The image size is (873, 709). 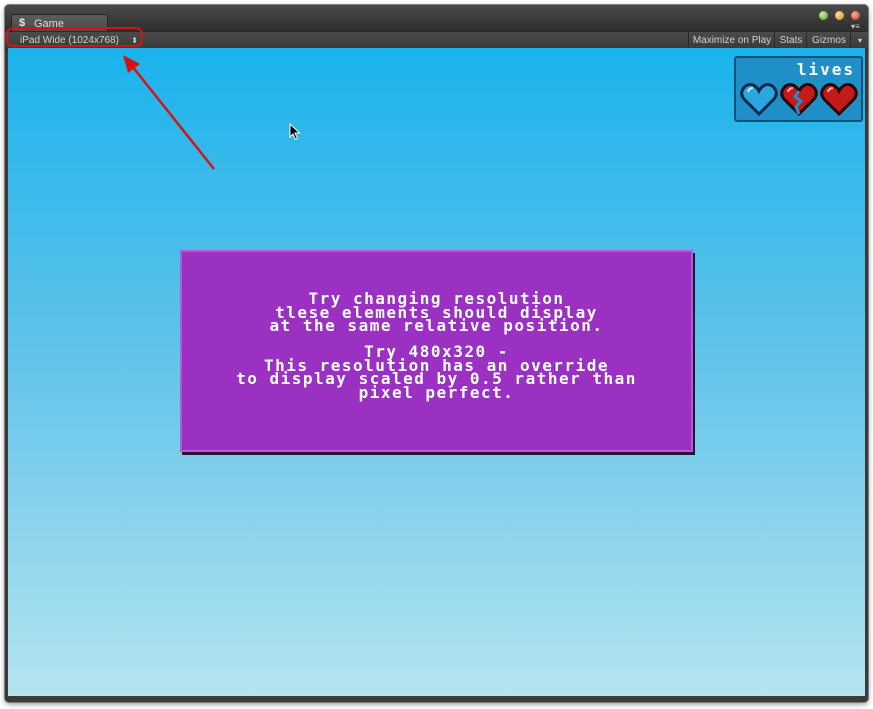 What do you see at coordinates (295, 132) in the screenshot?
I see `mouse-cursor-icon` at bounding box center [295, 132].